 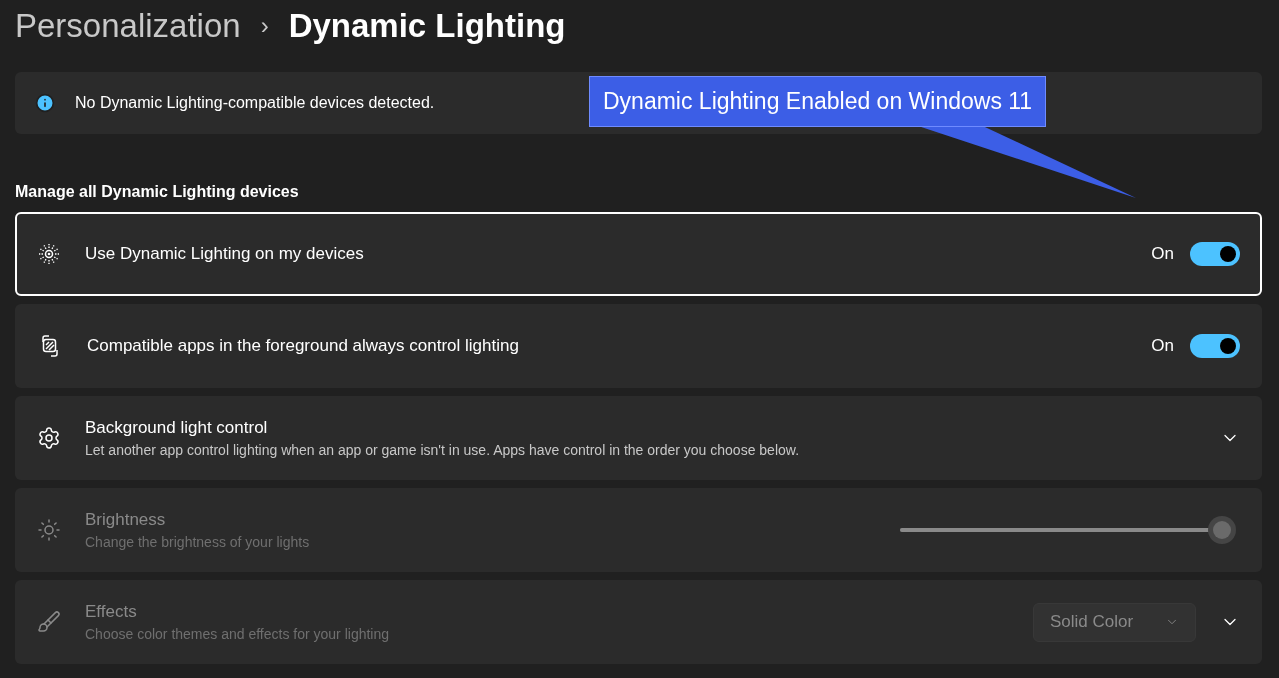 I want to click on row-title: Use Dynamic Lighting on my devices, so click(x=225, y=254).